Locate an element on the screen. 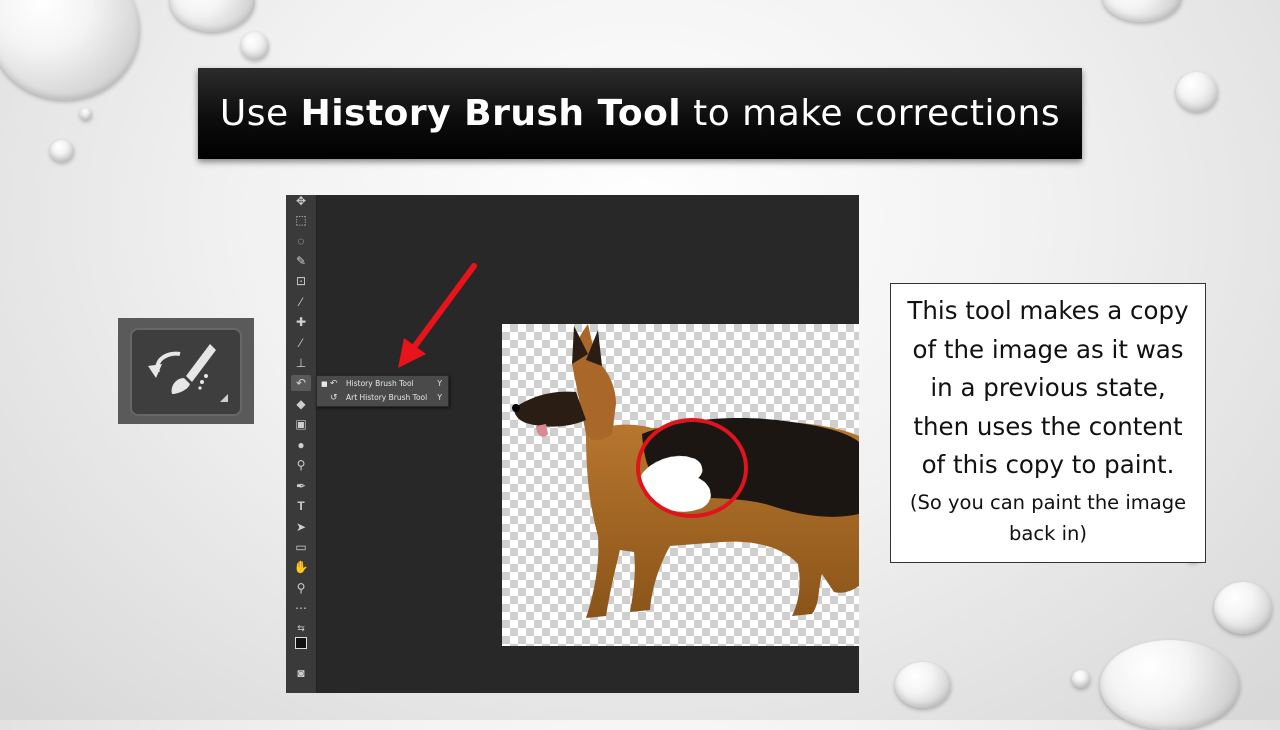  flyout-item-art-history-brush: ↺ Art History Brush Tool Y is located at coordinates (382, 398).